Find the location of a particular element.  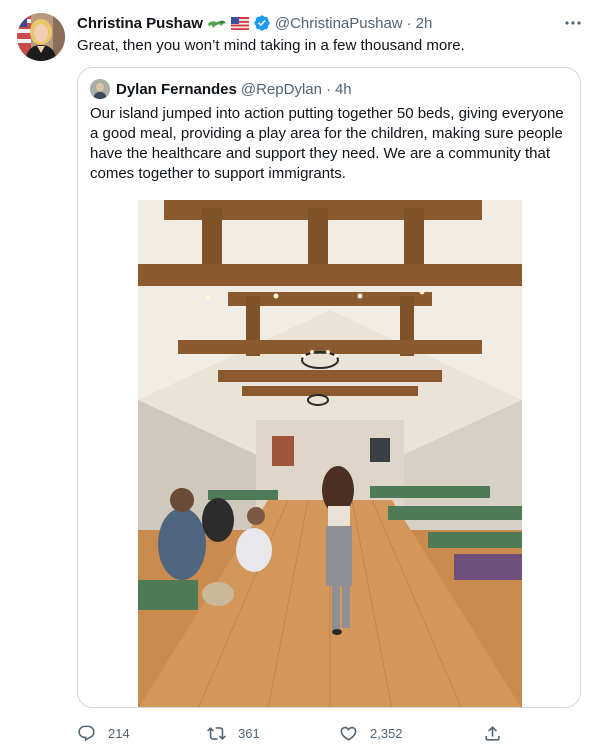

author-handle: @ChristinaPushaw is located at coordinates (339, 23).